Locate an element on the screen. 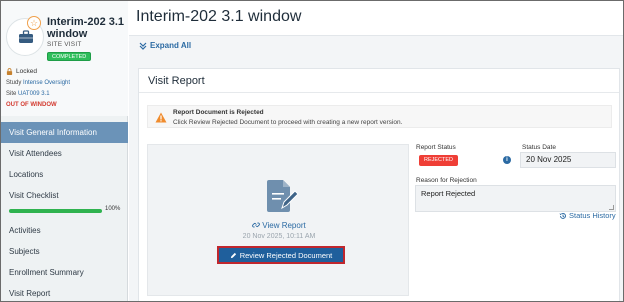 This screenshot has width=624, height=302. locked-label: Locked is located at coordinates (26, 71).